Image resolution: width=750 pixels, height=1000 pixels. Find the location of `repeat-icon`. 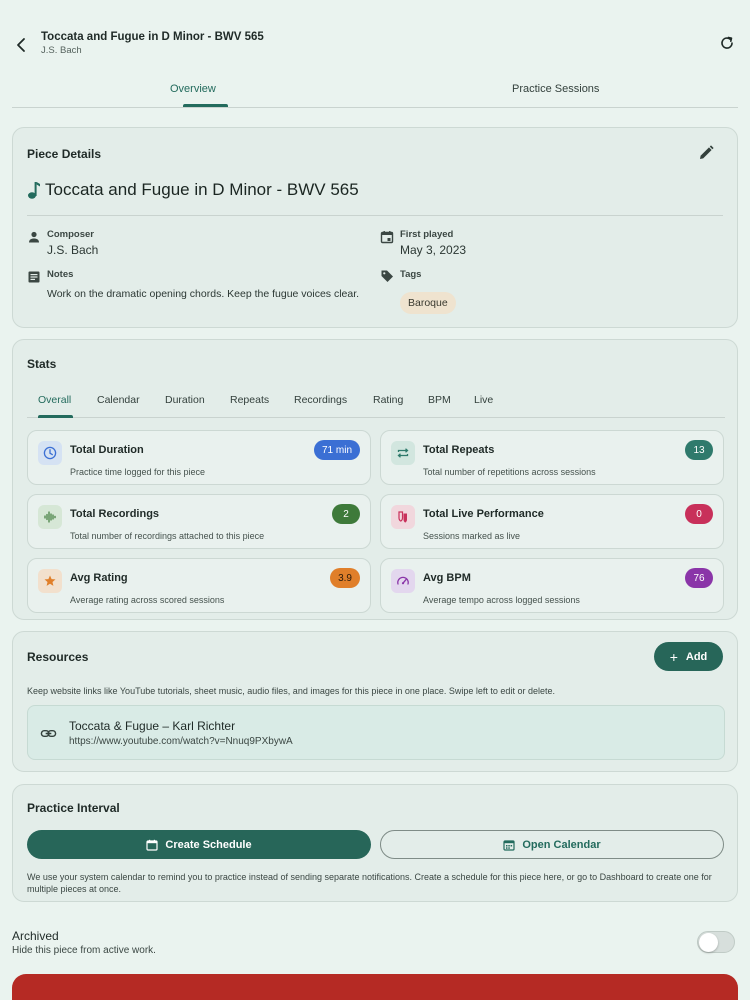

repeat-icon is located at coordinates (403, 453).